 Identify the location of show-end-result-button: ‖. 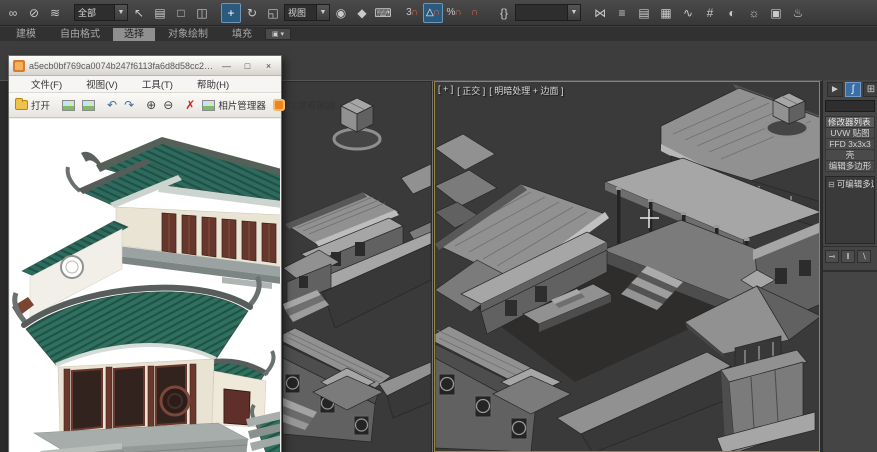
(848, 256).